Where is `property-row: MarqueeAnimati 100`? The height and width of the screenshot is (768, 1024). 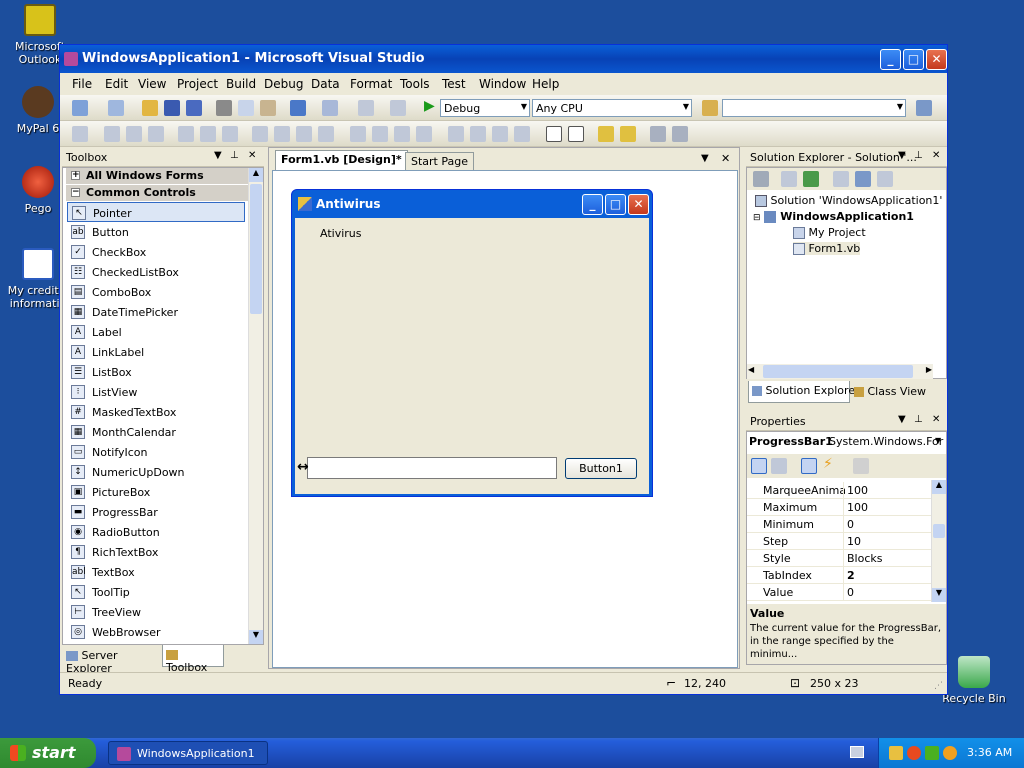
property-row: MarqueeAnimati 100 is located at coordinates (840, 490).